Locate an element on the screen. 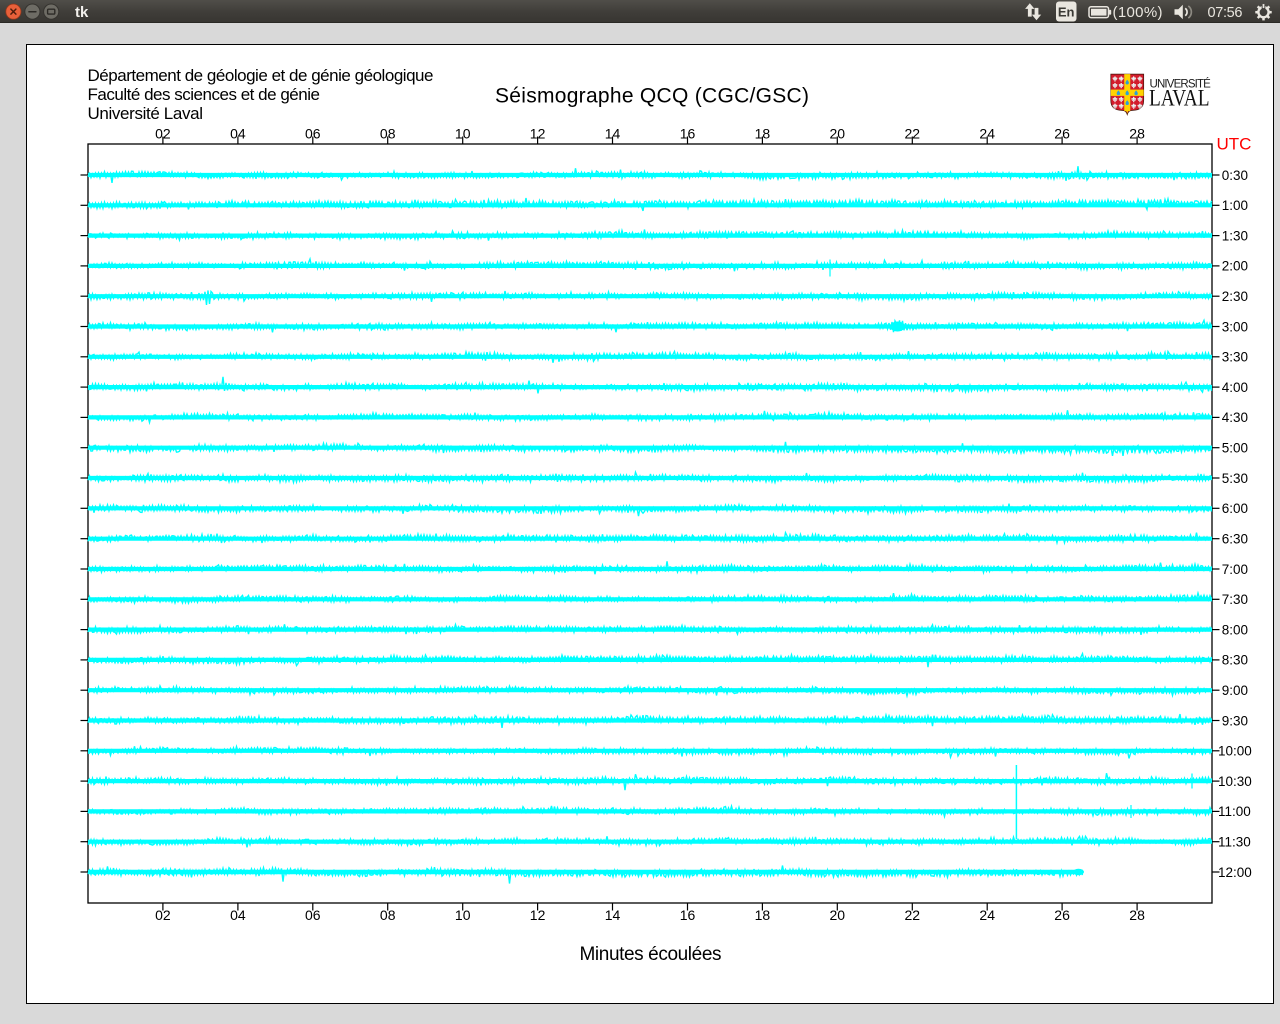 The image size is (1280, 1024). svg-text: 9:30 is located at coordinates (1235, 720).